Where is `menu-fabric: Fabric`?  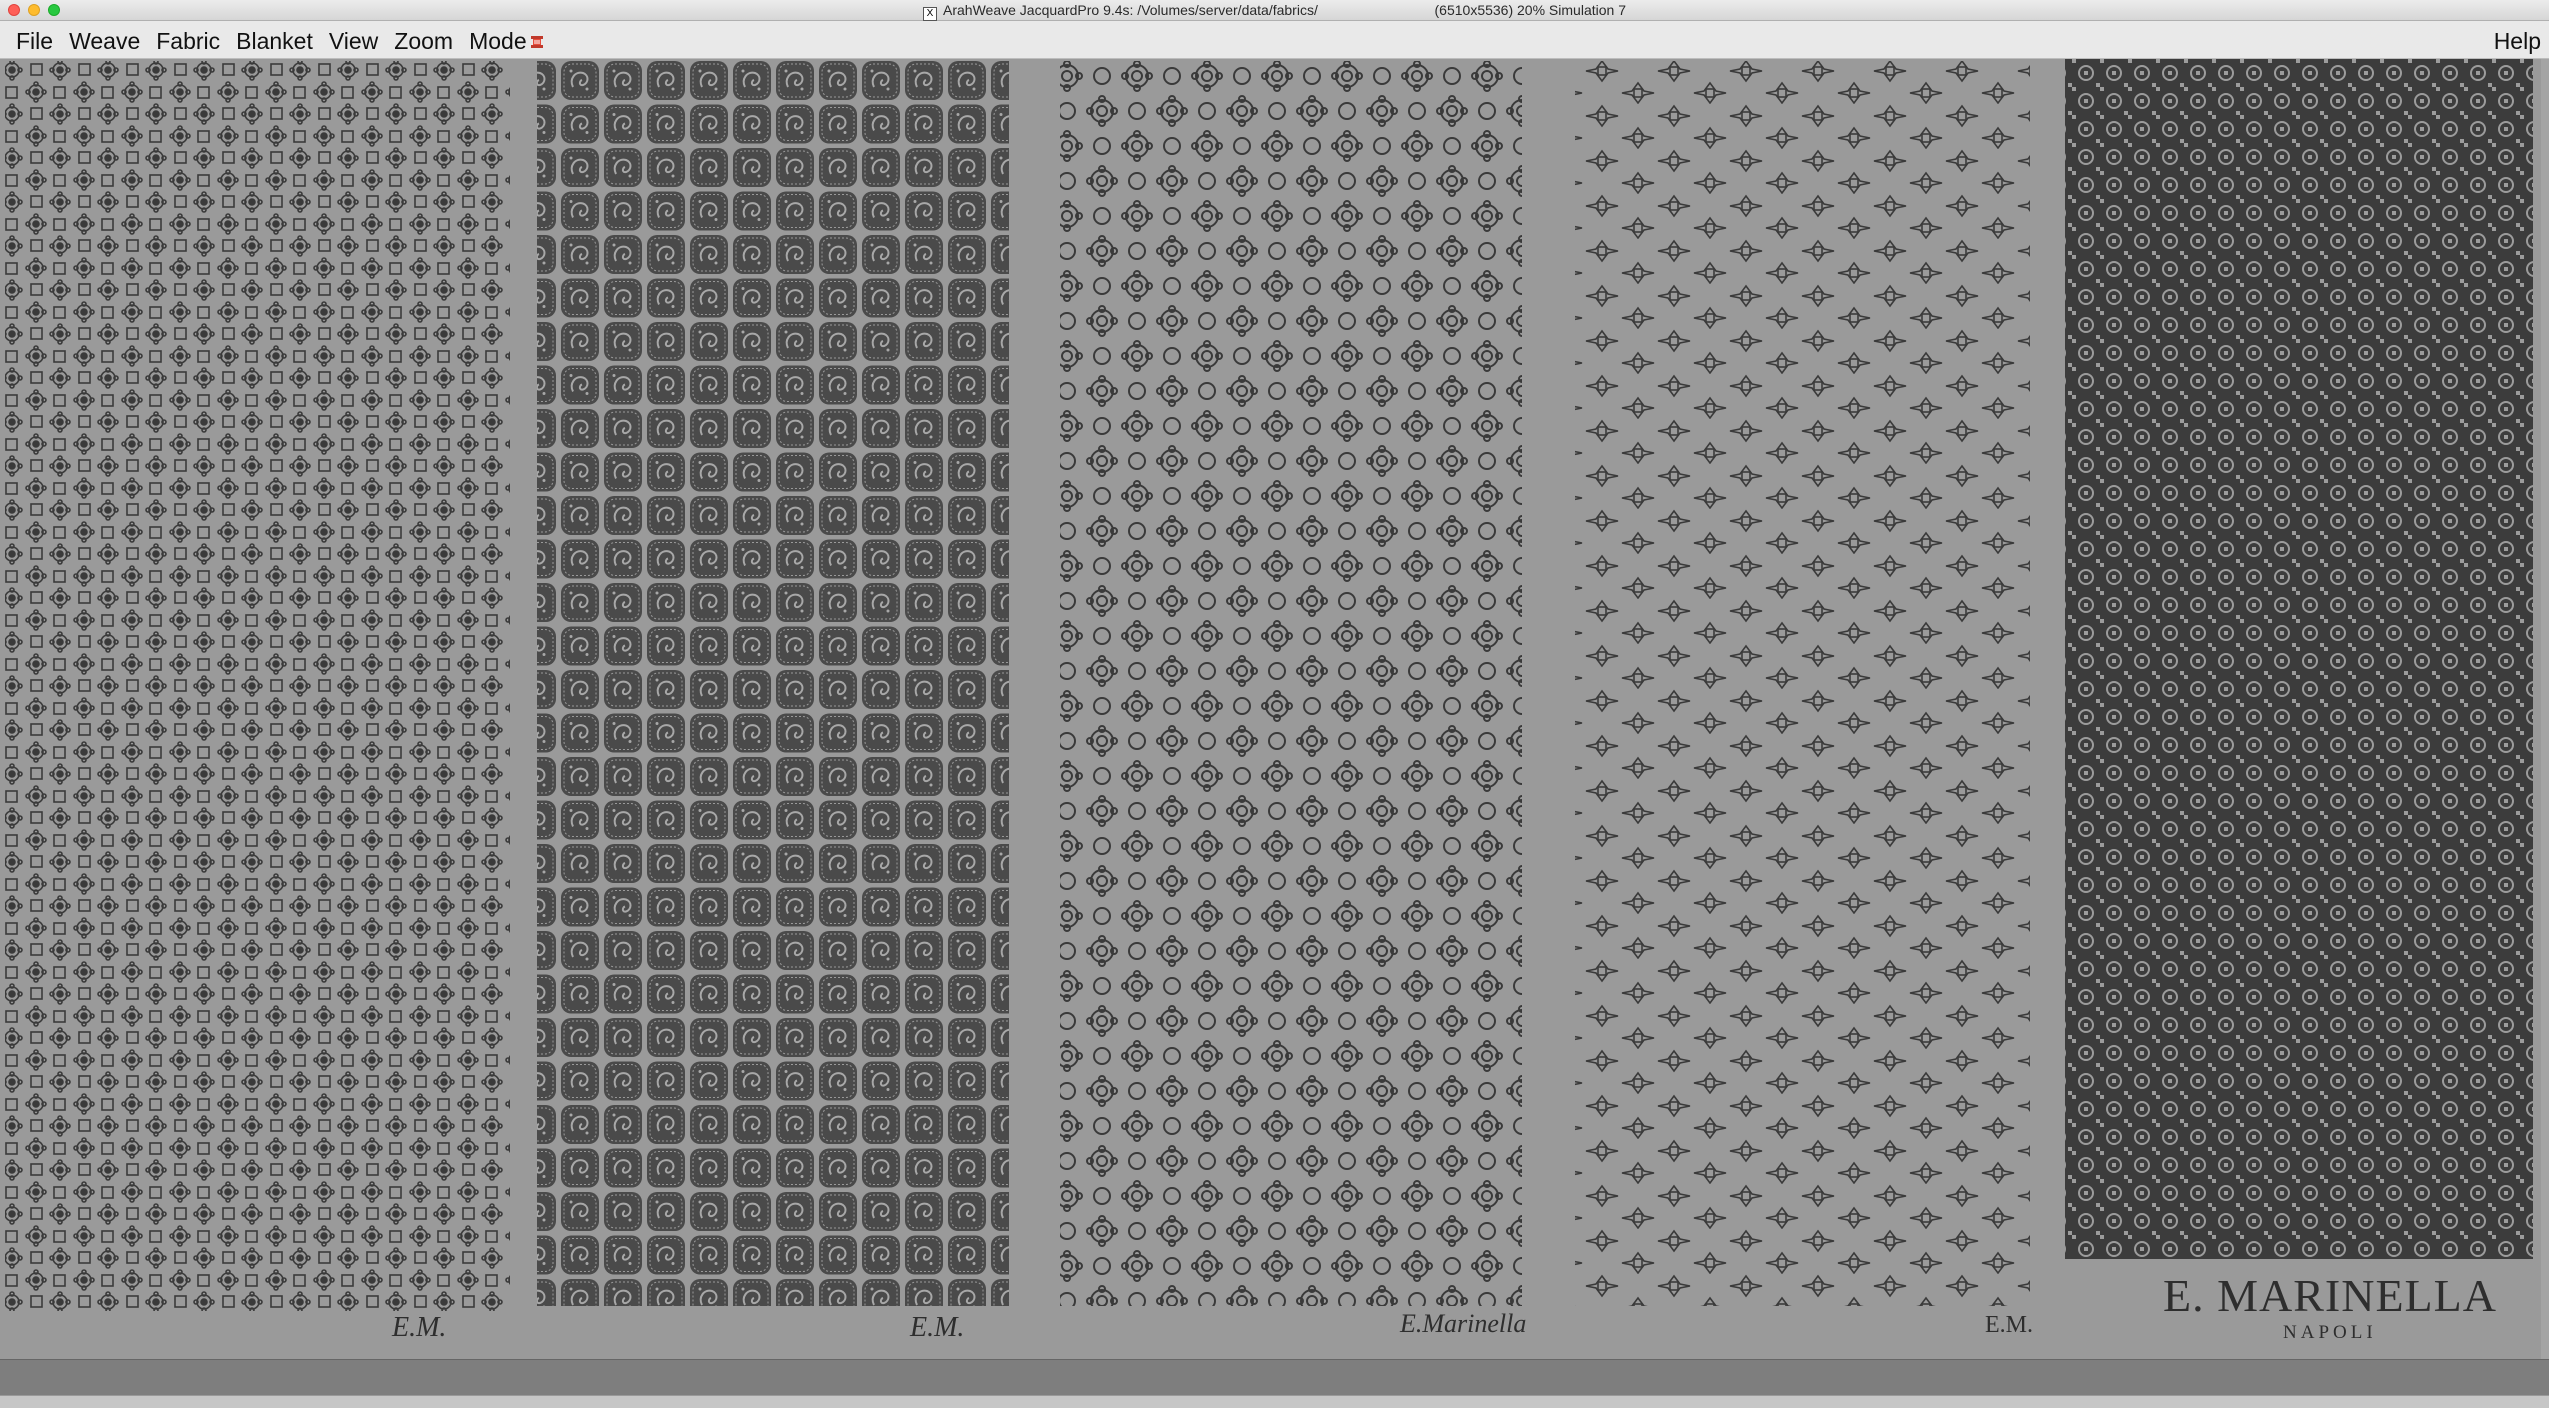
menu-fabric: Fabric is located at coordinates (188, 41).